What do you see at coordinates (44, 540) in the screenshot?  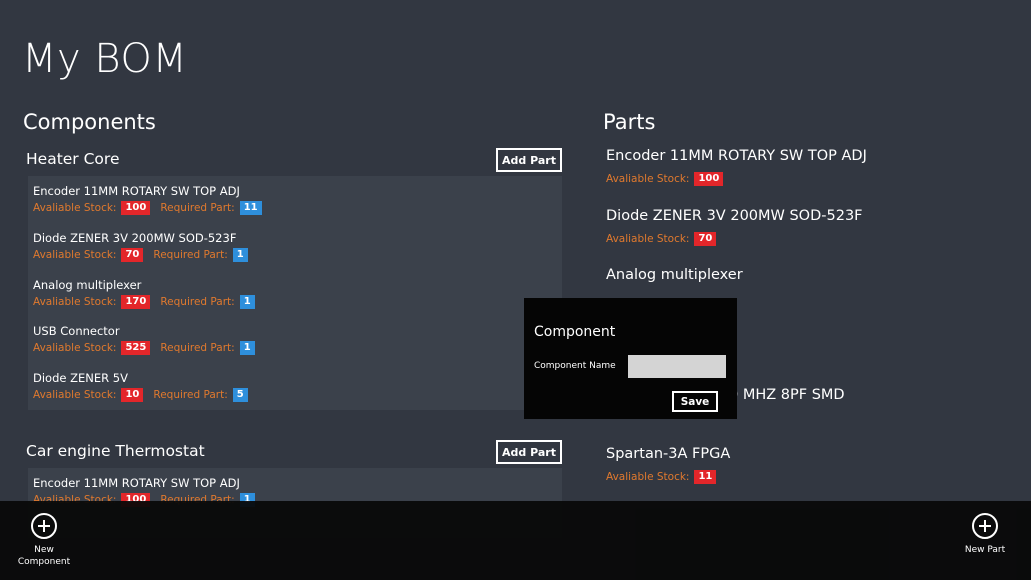 I see `new-component-button: New Component` at bounding box center [44, 540].